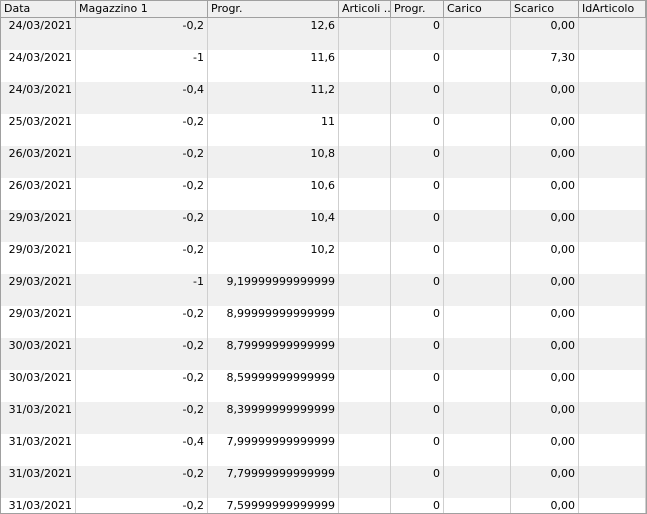 This screenshot has width=647, height=514. I want to click on column-header-scarico: Scarico, so click(545, 9).